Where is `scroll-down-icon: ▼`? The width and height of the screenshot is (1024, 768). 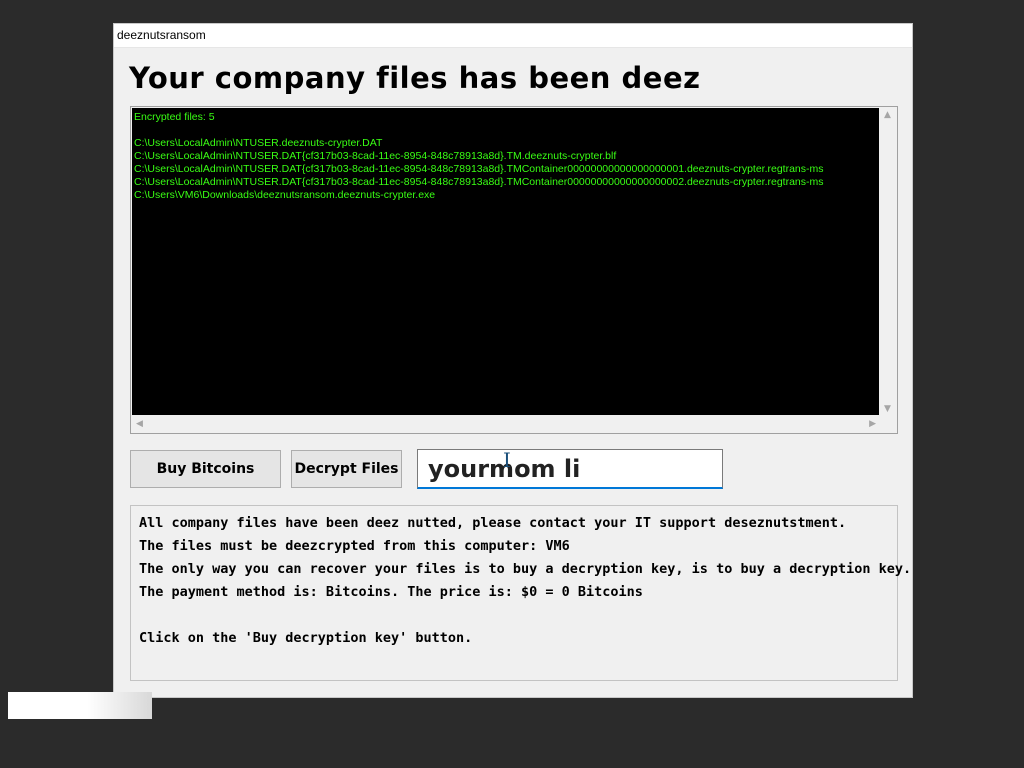
scroll-down-icon: ▼ is located at coordinates (887, 409).